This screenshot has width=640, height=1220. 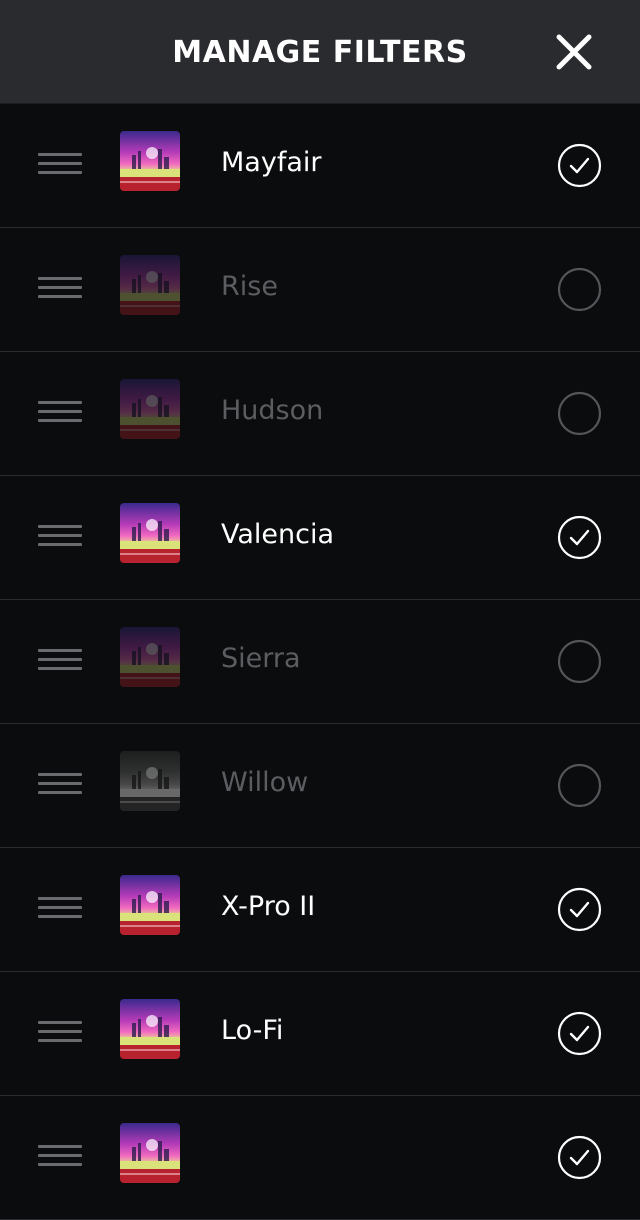 I want to click on header-bar: MANAGE FILTERS, so click(x=320, y=52).